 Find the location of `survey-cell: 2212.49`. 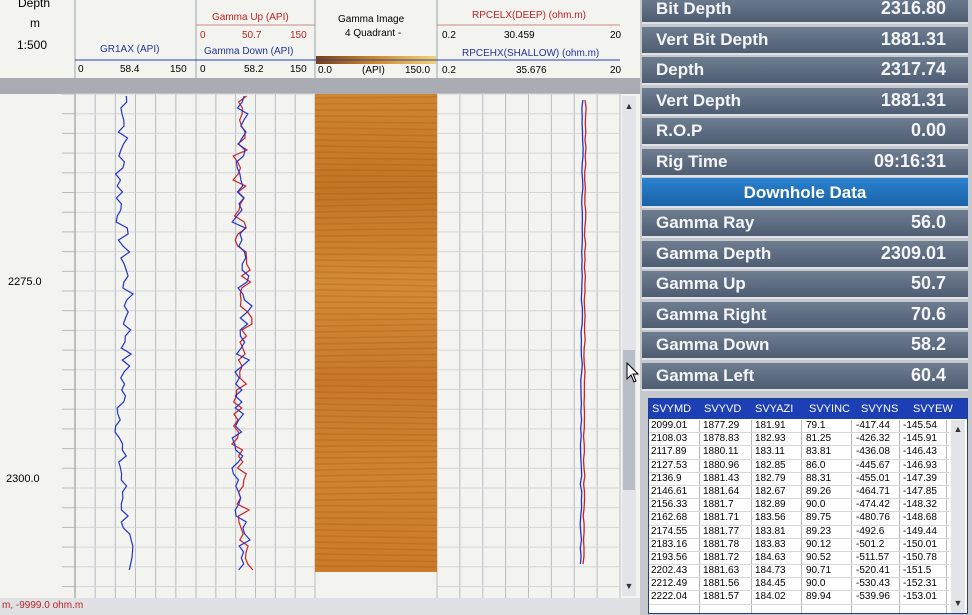

survey-cell: 2212.49 is located at coordinates (669, 584).